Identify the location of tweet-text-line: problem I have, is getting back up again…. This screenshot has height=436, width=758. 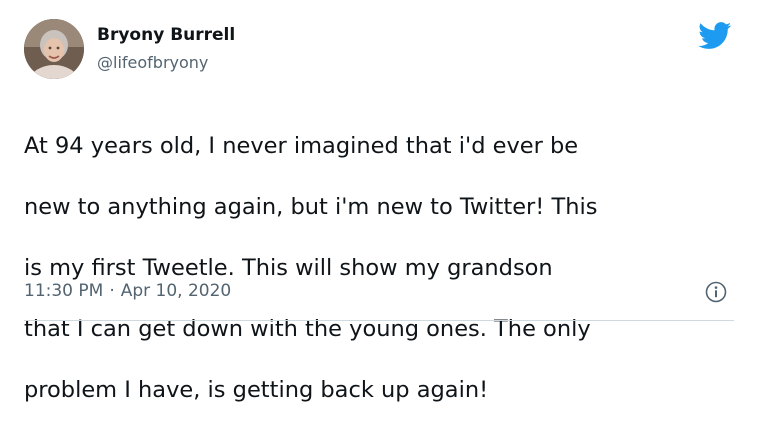
(256, 389).